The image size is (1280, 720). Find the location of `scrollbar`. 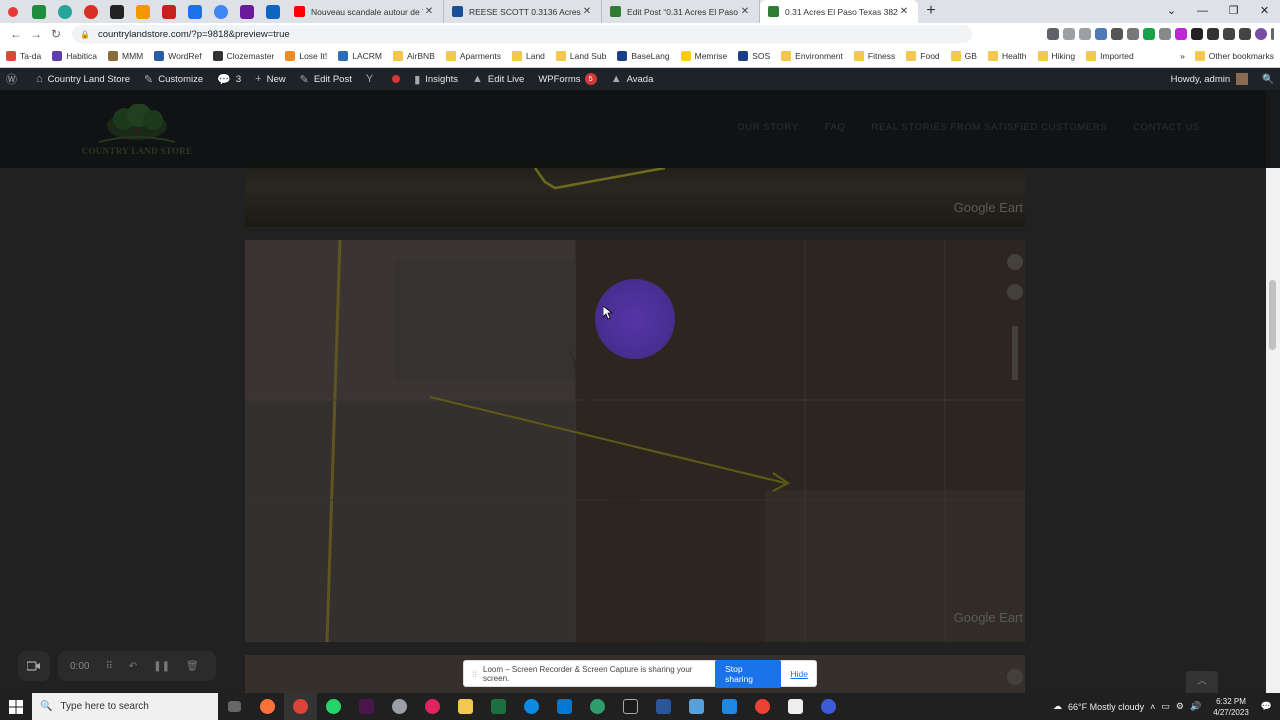

scrollbar is located at coordinates (1273, 391).